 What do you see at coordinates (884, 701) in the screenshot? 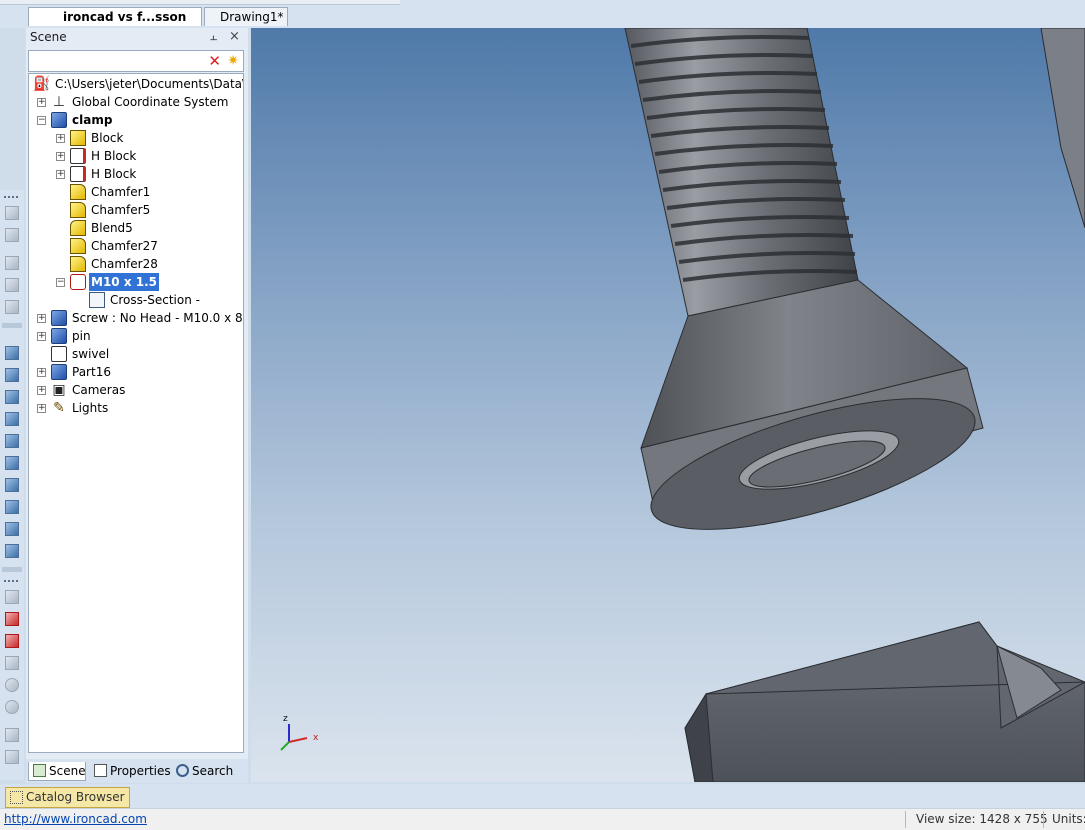
I see `clamp-block` at bounding box center [884, 701].